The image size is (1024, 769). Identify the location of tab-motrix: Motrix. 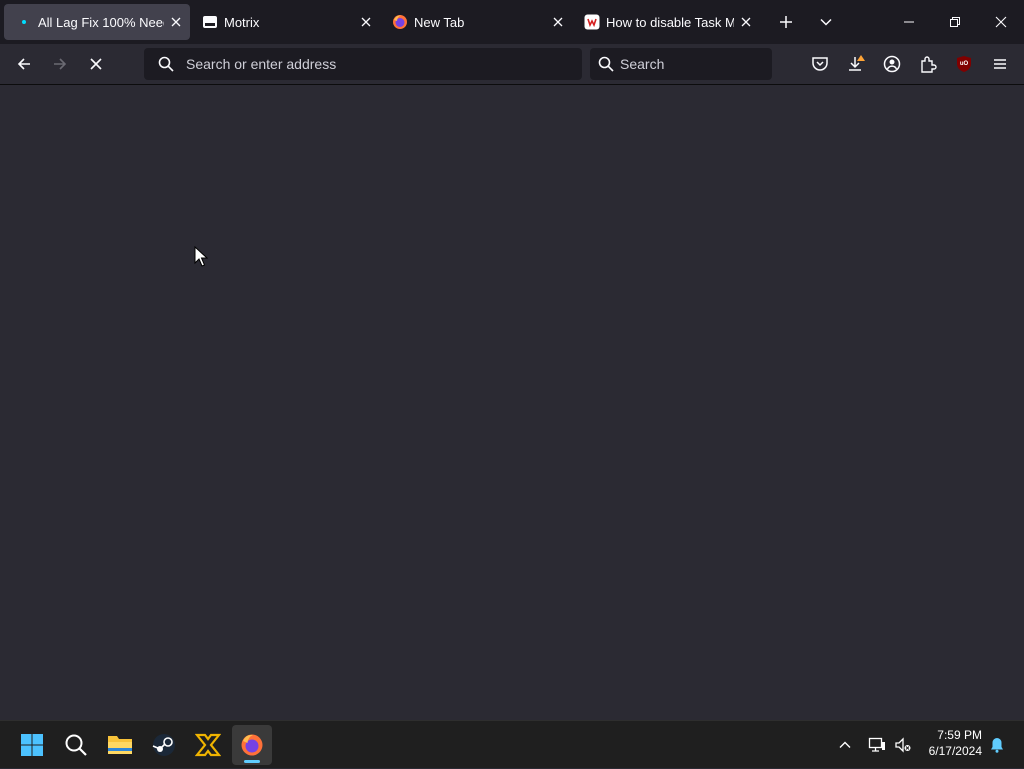
(285, 22).